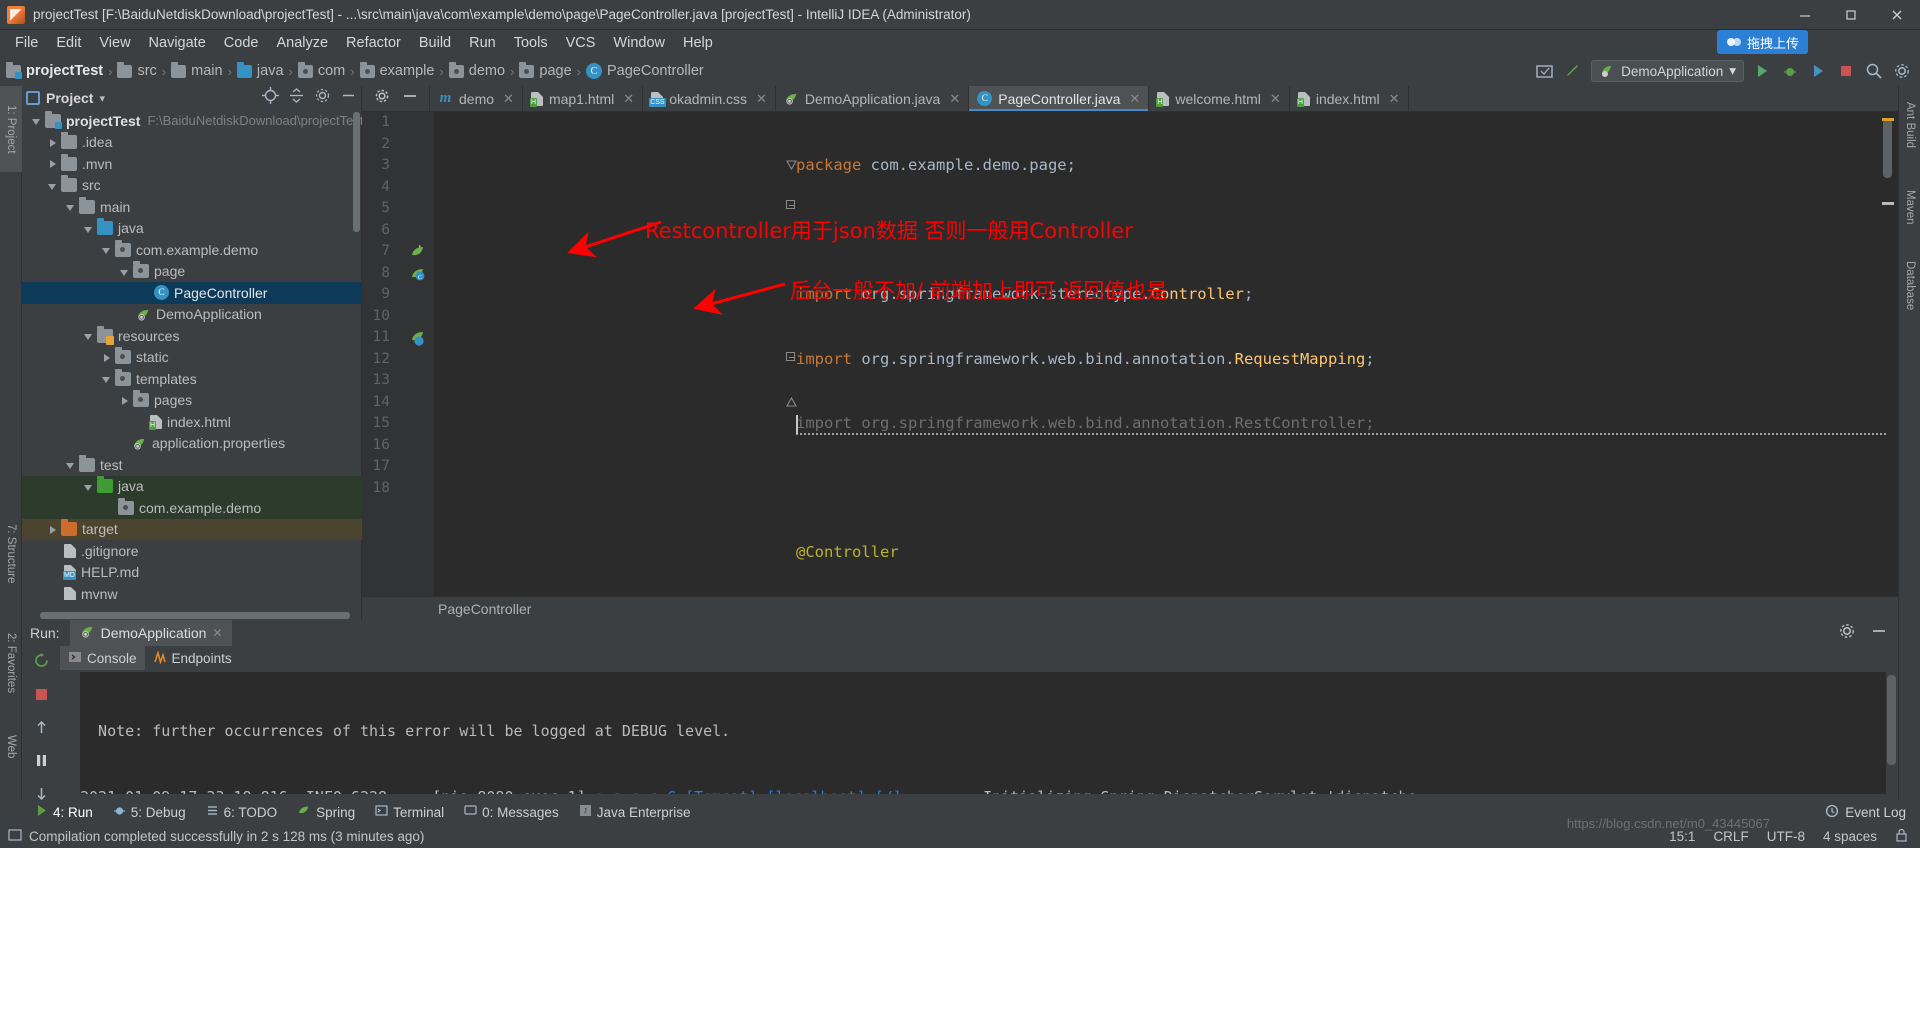 This screenshot has height=1030, width=1920. What do you see at coordinates (204, 70) in the screenshot?
I see `breadcrumb-main: main ›` at bounding box center [204, 70].